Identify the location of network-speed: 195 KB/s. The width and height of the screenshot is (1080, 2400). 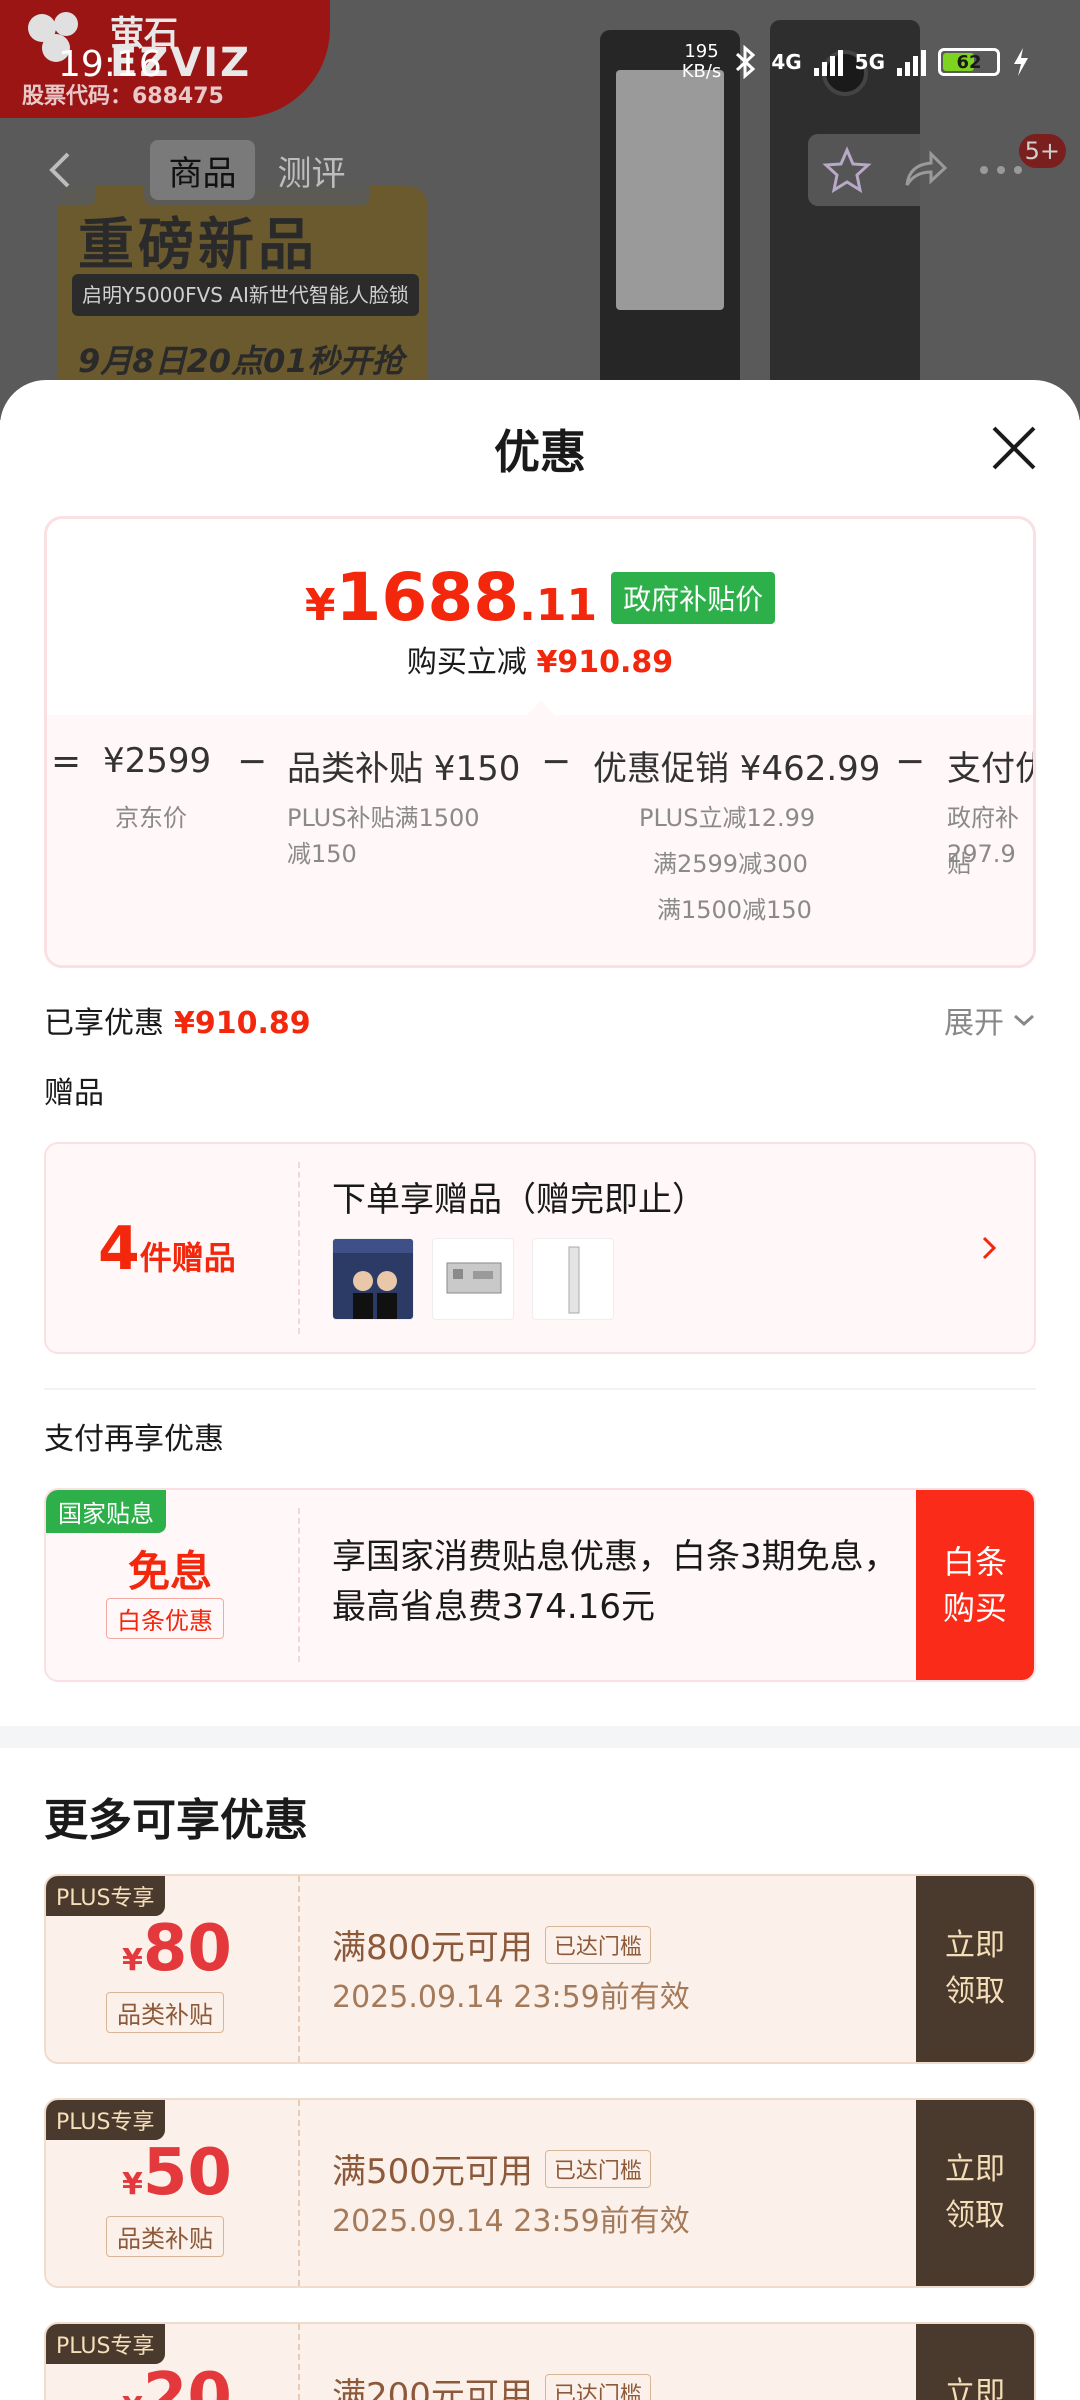
(702, 62).